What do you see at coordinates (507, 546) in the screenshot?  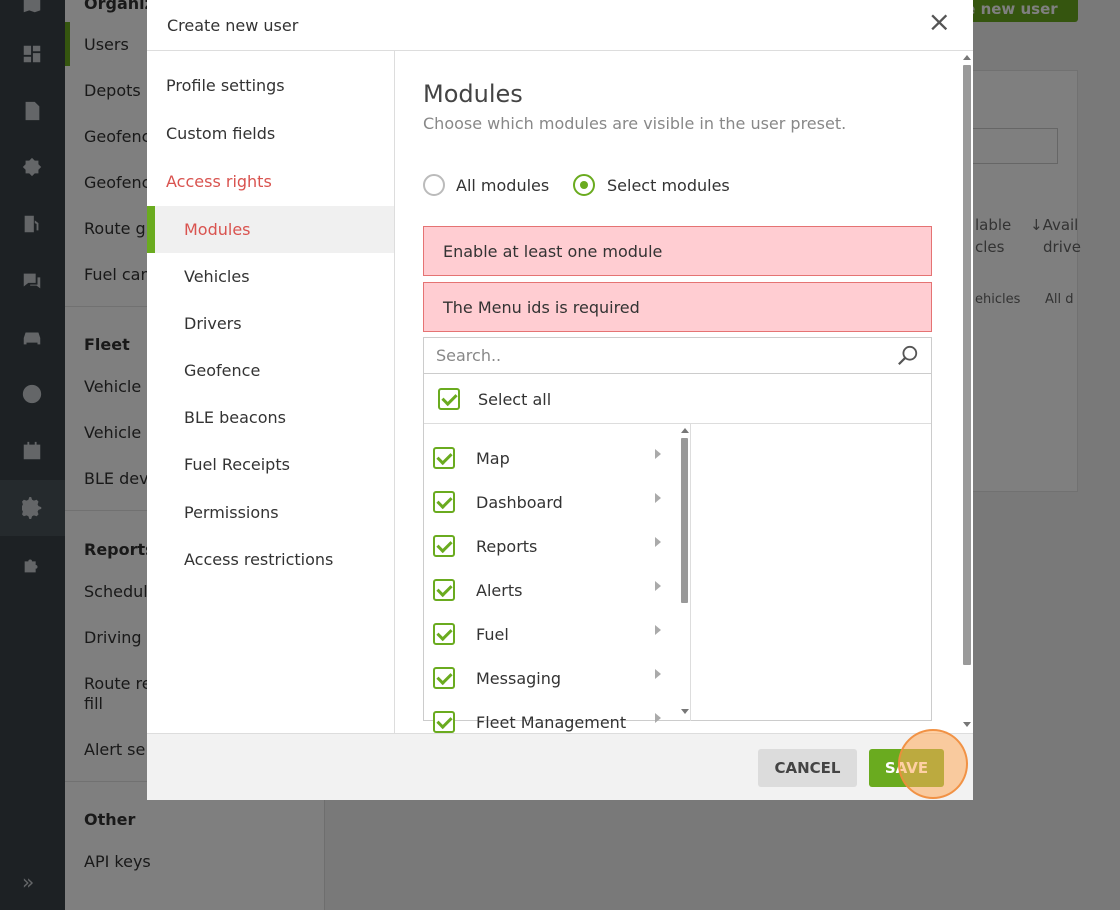 I see `module-label: Reports` at bounding box center [507, 546].